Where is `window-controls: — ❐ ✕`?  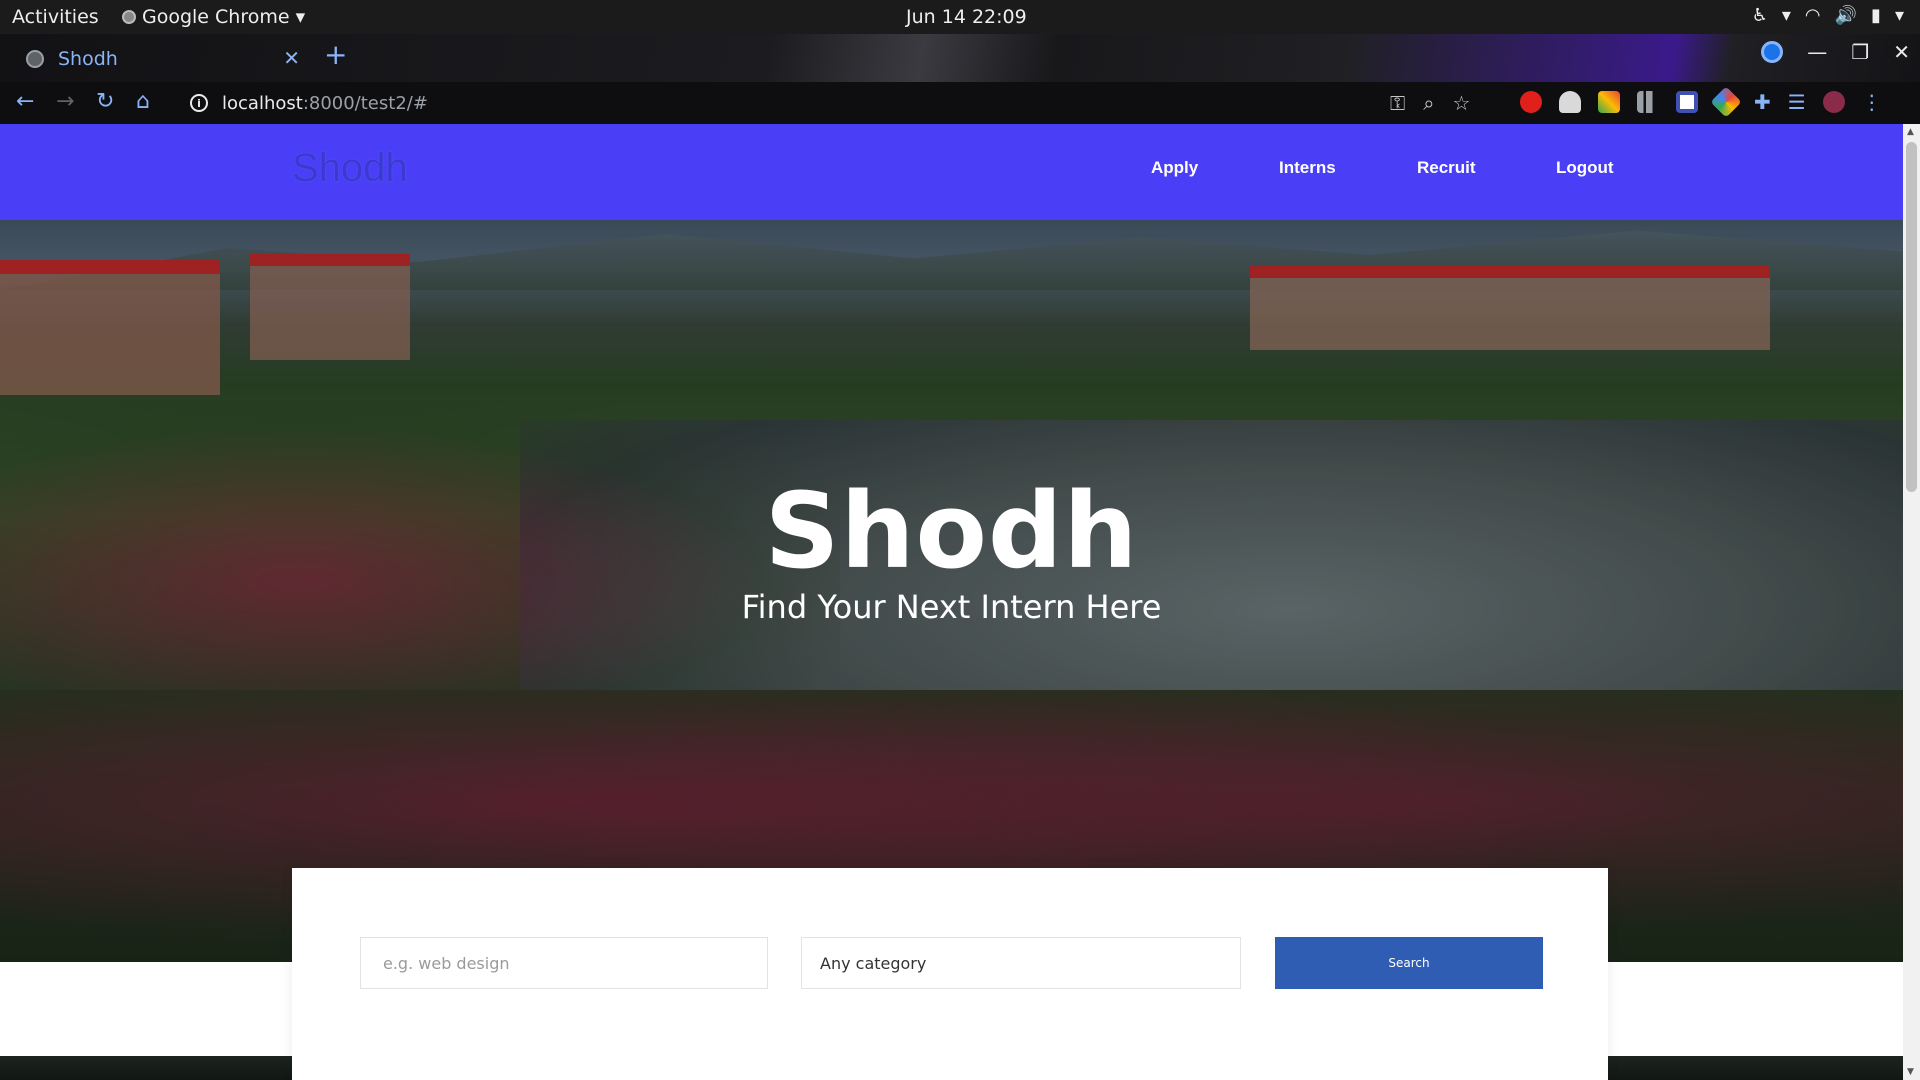 window-controls: — ❐ ✕ is located at coordinates (1835, 52).